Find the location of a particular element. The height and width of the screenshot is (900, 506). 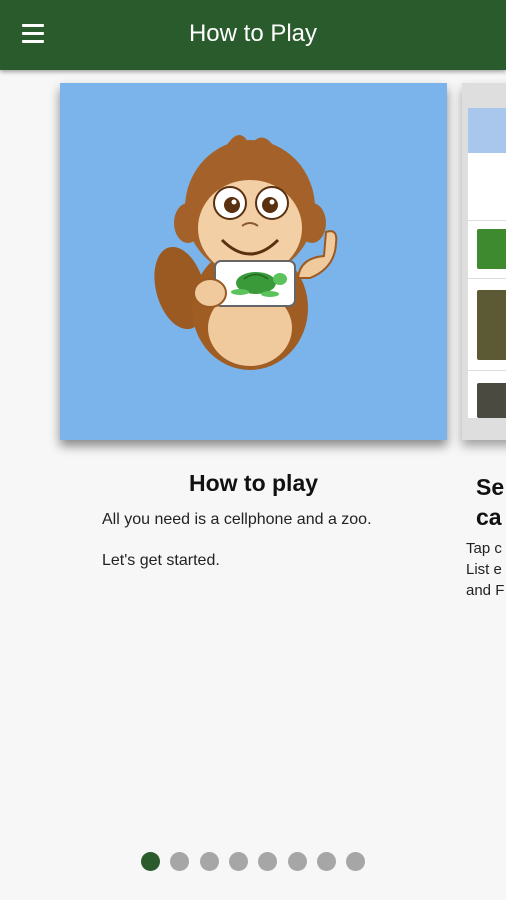

card-description-line: Tap c is located at coordinates (484, 548).